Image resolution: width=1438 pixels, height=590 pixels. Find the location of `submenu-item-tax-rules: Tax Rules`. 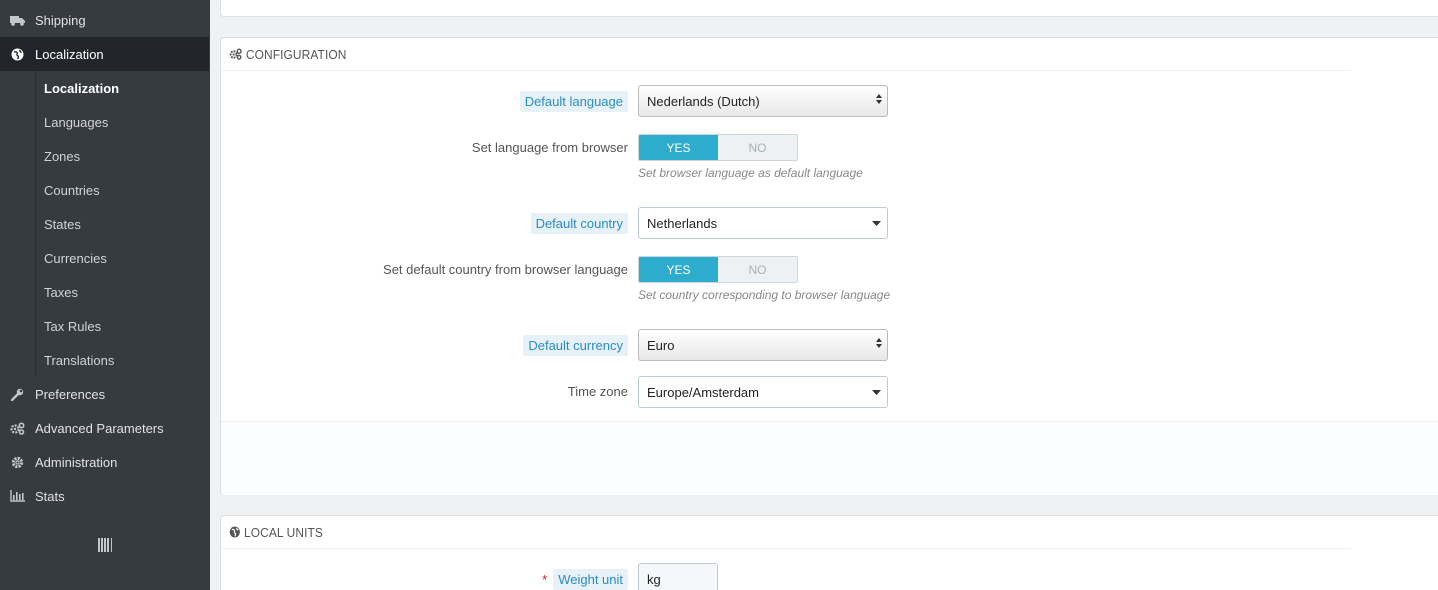

submenu-item-tax-rules: Tax Rules is located at coordinates (123, 326).